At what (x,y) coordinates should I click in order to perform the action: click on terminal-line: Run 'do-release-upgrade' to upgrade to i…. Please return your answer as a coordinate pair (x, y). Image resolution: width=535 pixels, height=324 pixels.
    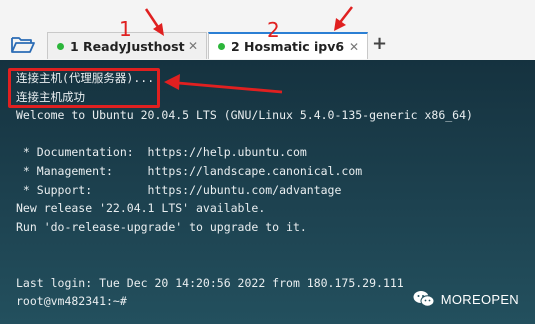
    Looking at the image, I should click on (161, 226).